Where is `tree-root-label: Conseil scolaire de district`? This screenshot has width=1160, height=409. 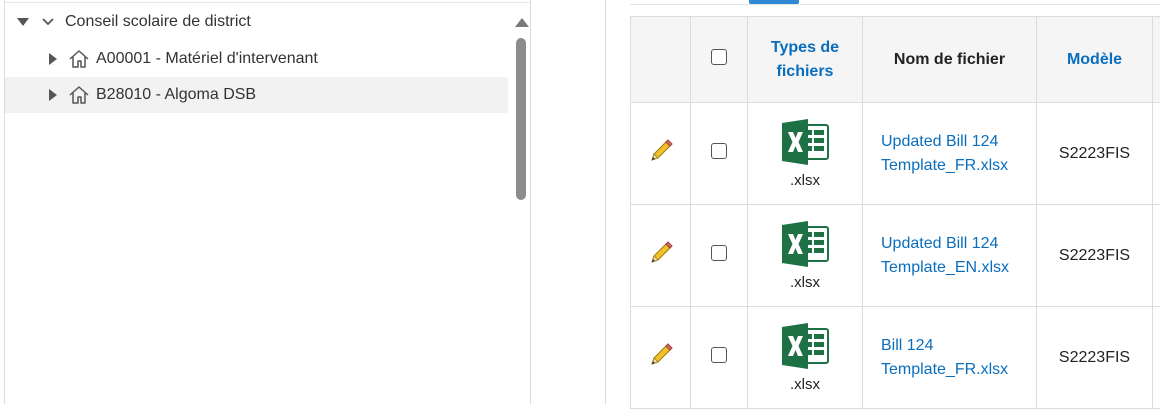 tree-root-label: Conseil scolaire de district is located at coordinates (158, 22).